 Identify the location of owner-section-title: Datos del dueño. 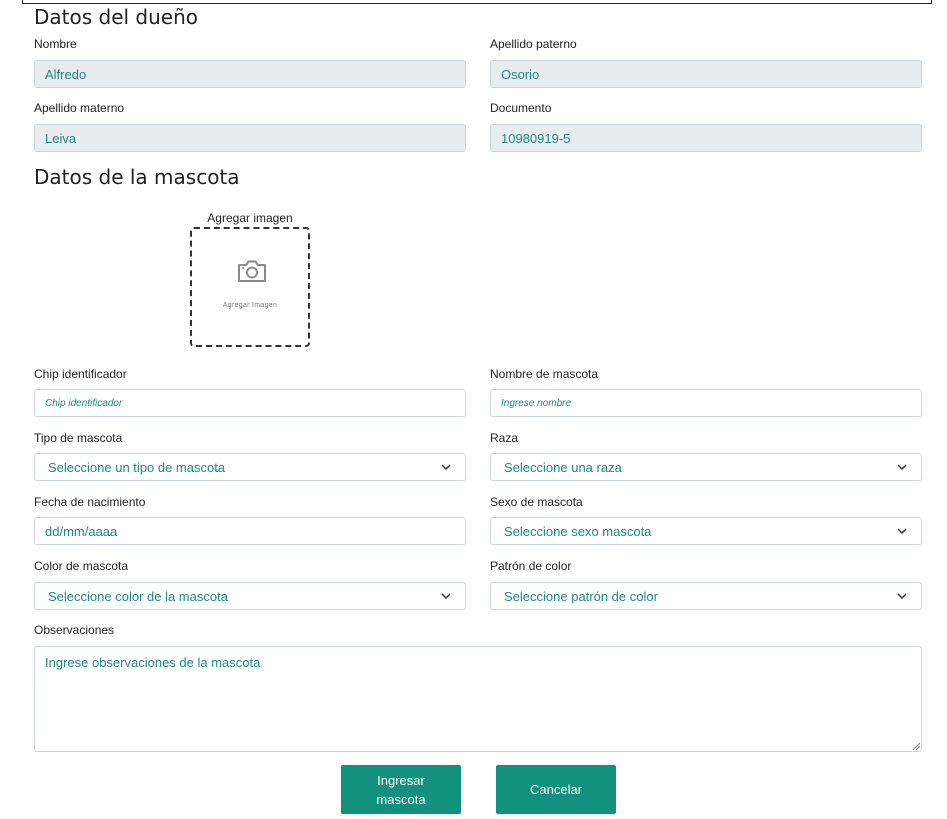
(116, 17).